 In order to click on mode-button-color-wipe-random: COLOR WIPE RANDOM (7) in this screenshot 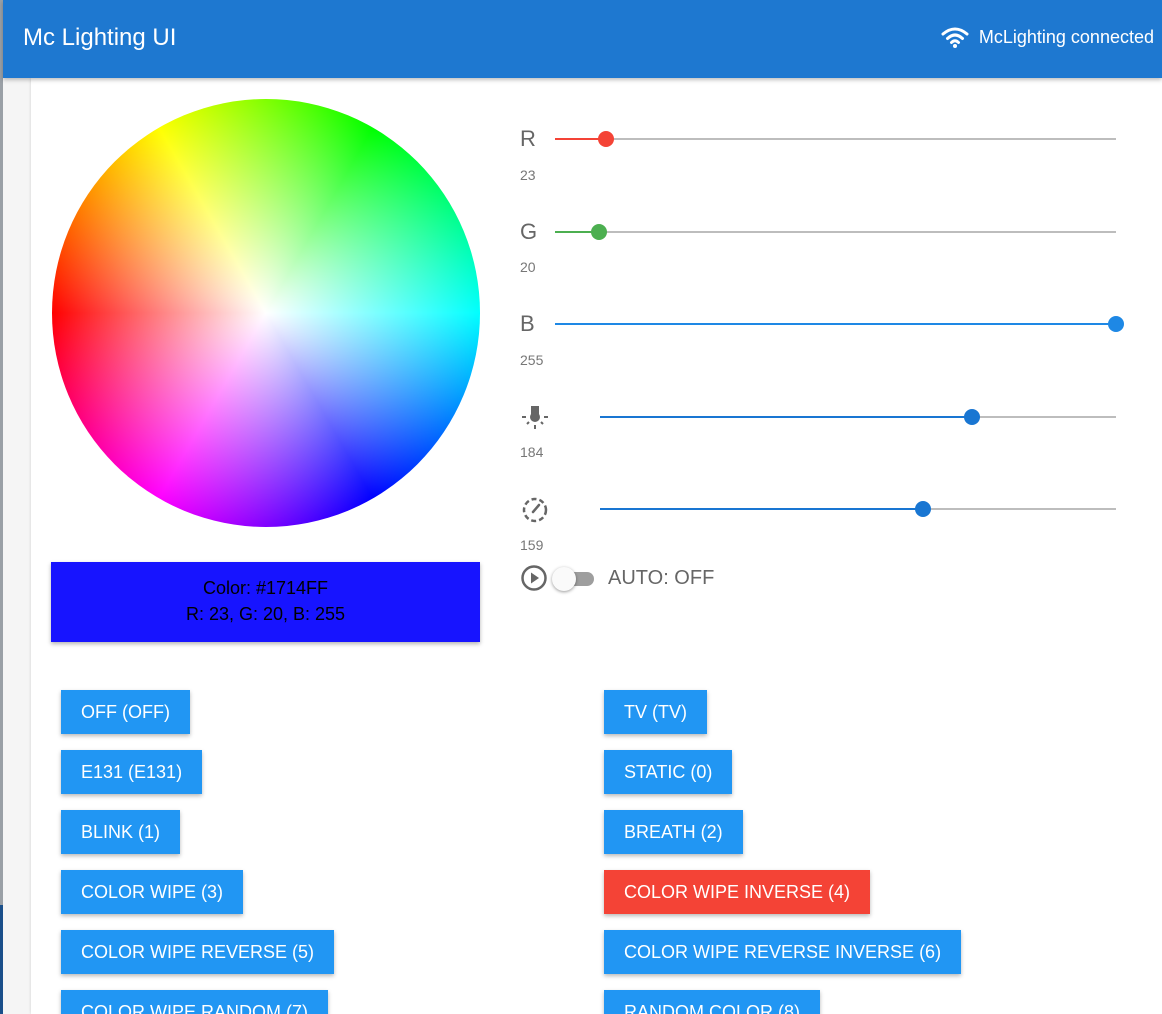, I will do `click(195, 1002)`.